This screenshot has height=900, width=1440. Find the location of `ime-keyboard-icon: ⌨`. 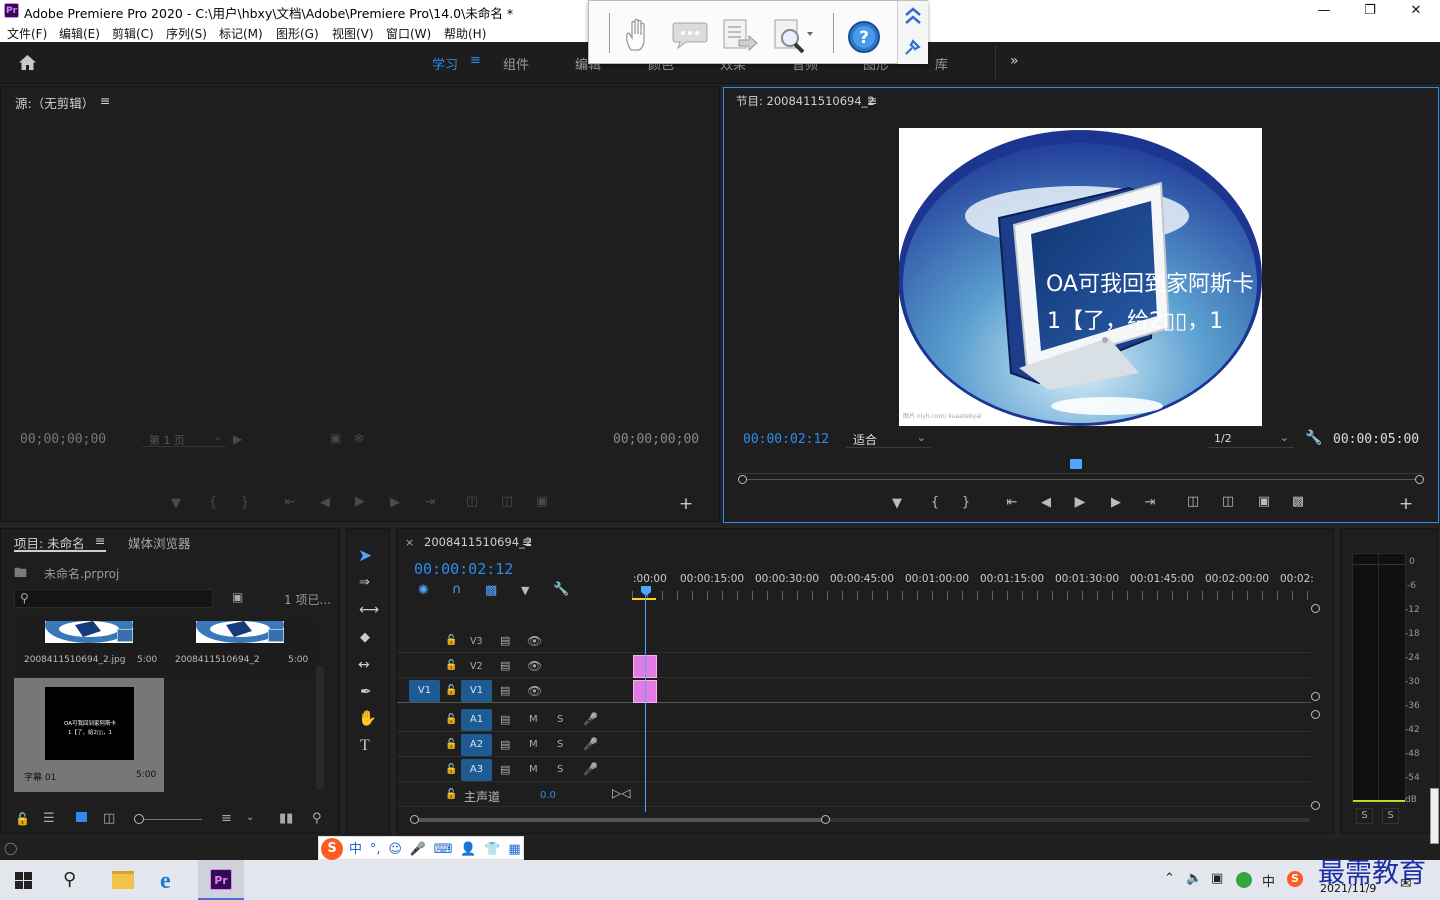

ime-keyboard-icon: ⌨ is located at coordinates (443, 850).